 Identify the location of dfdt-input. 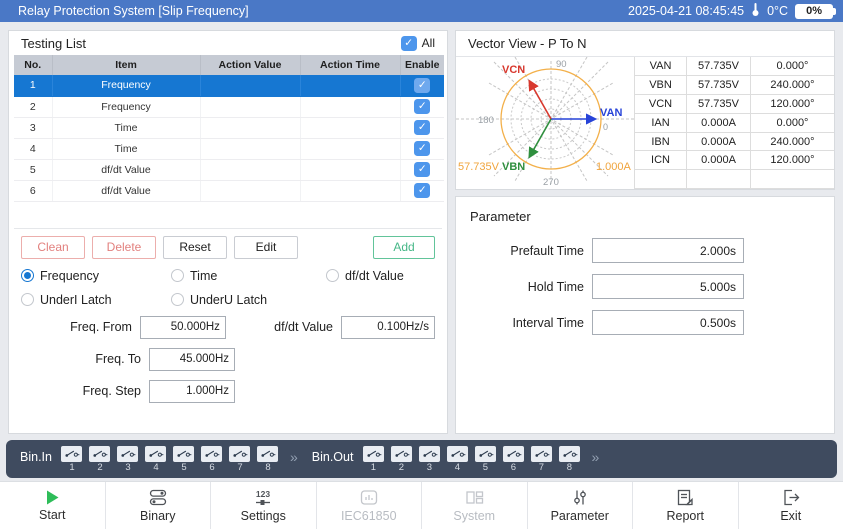
(388, 327).